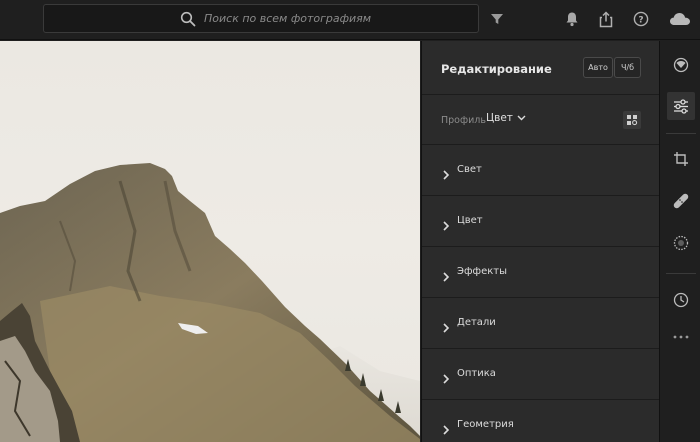 This screenshot has height=442, width=700. What do you see at coordinates (598, 67) in the screenshot?
I see `auto-button: Авто` at bounding box center [598, 67].